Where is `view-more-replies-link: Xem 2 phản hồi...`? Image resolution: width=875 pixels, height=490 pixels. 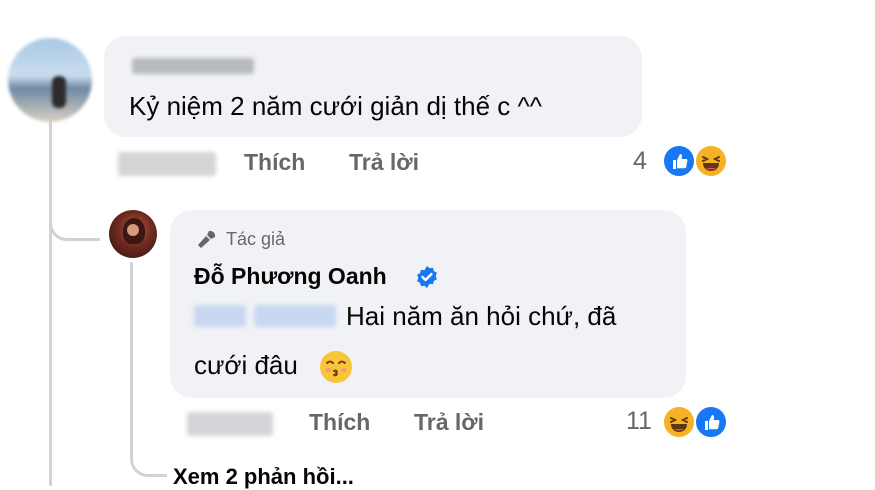
view-more-replies-link: Xem 2 phản hồi... is located at coordinates (263, 477).